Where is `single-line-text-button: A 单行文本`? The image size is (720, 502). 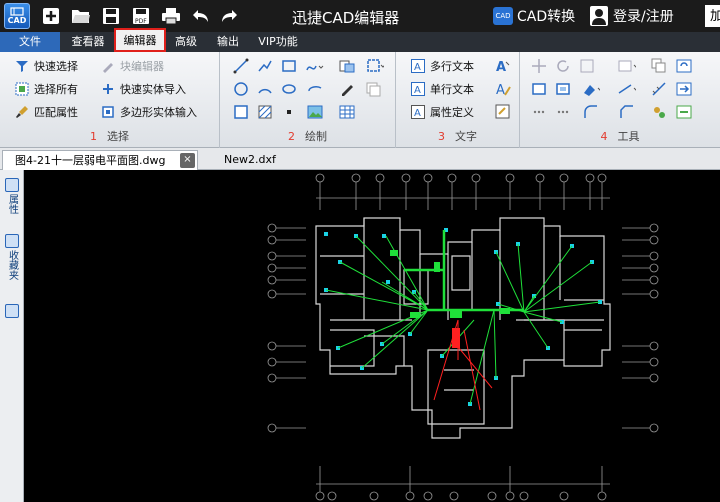
single-line-text-button: A 单行文本 is located at coordinates (442, 89).